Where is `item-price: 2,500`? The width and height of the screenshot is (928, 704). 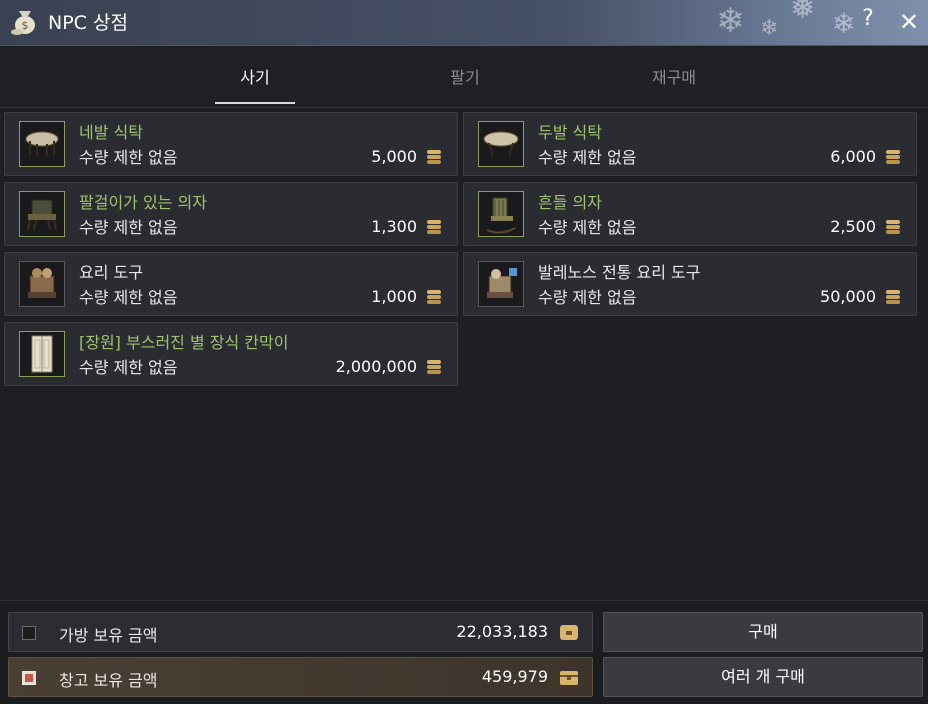 item-price: 2,500 is located at coordinates (853, 226).